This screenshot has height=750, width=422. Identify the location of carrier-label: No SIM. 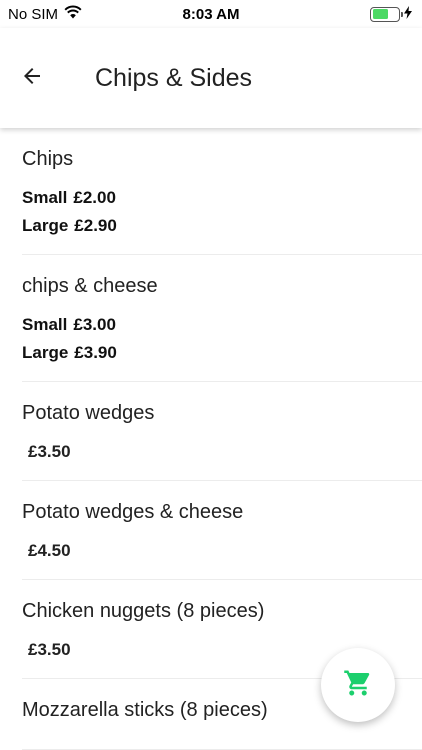
(33, 14).